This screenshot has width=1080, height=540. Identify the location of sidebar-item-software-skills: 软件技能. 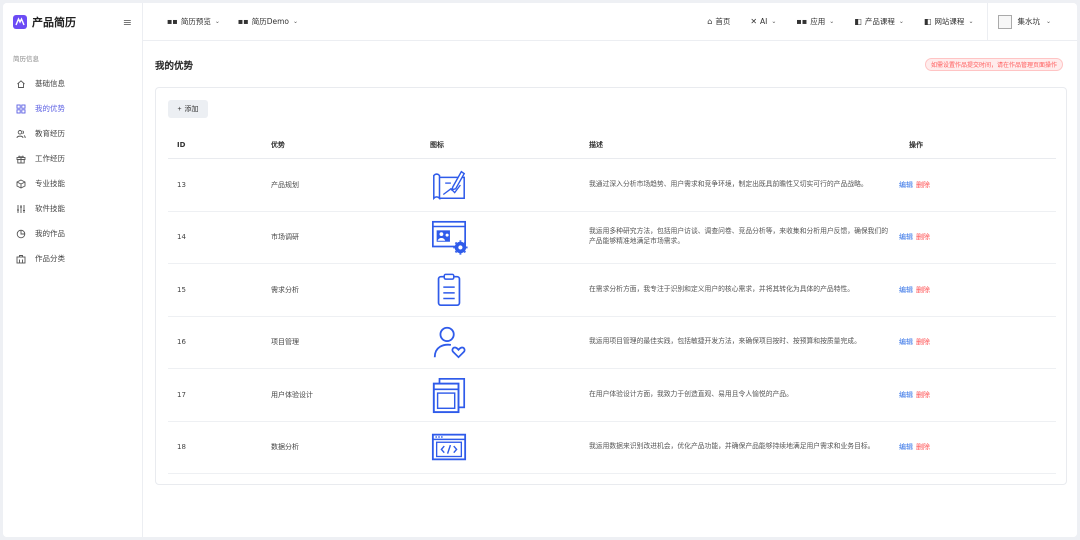
(72, 208).